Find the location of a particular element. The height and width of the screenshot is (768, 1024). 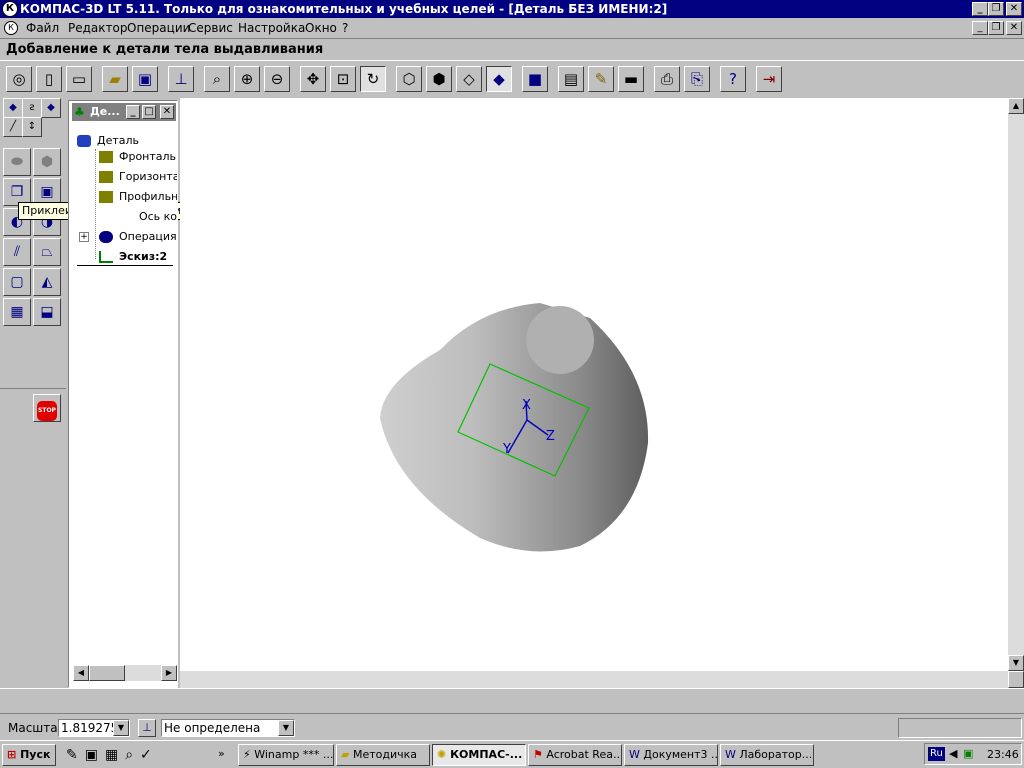

thin-lines-icon: ◇ is located at coordinates (469, 79).